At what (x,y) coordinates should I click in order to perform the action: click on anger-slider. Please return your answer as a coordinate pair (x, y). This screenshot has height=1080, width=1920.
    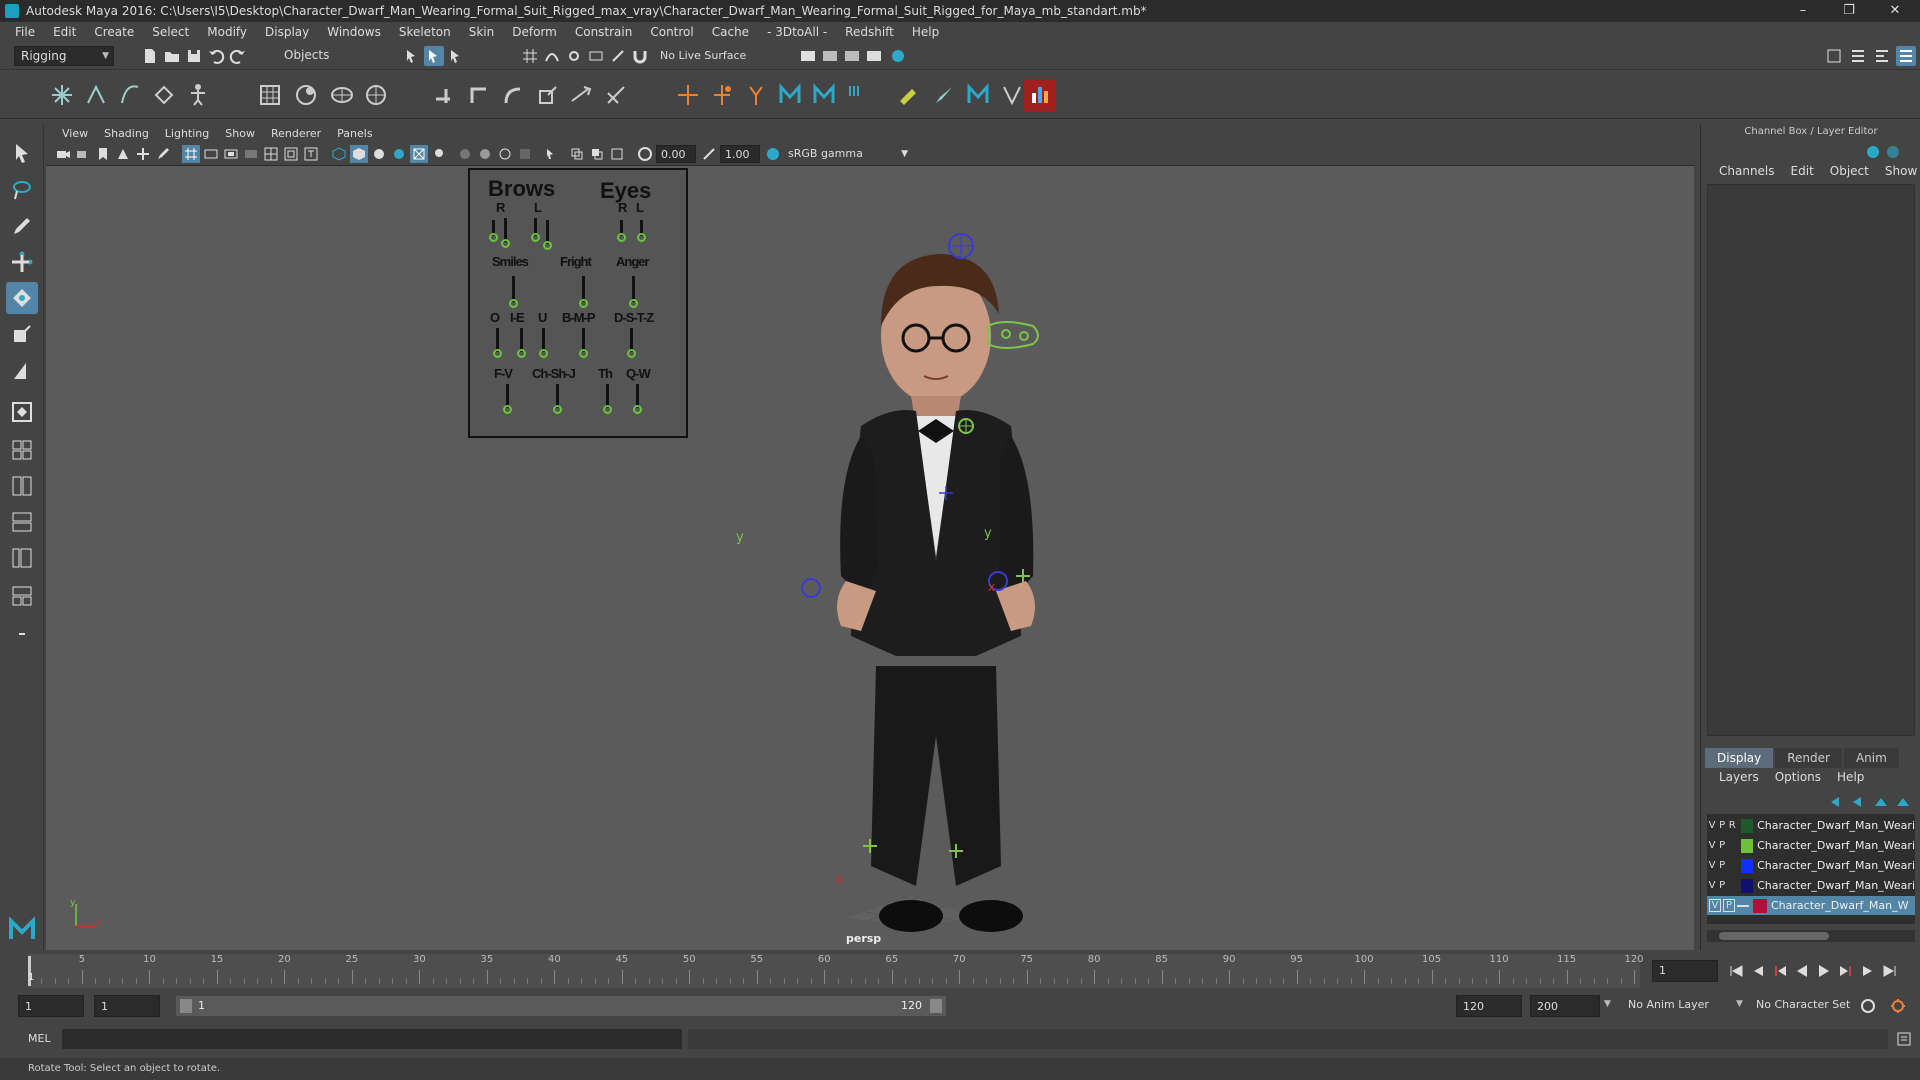
    Looking at the image, I should click on (633, 292).